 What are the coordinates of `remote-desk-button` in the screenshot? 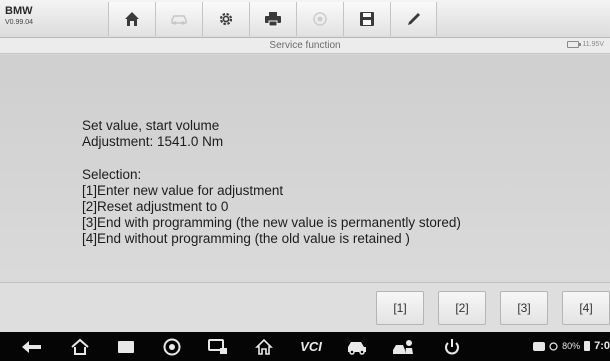 It's located at (218, 346).